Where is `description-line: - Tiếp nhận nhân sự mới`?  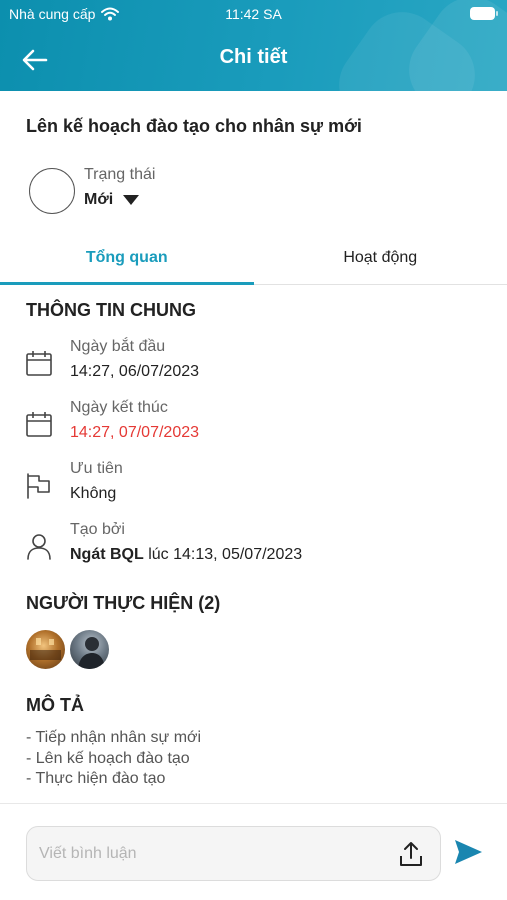
description-line: - Tiếp nhận nhân sự mới is located at coordinates (114, 737).